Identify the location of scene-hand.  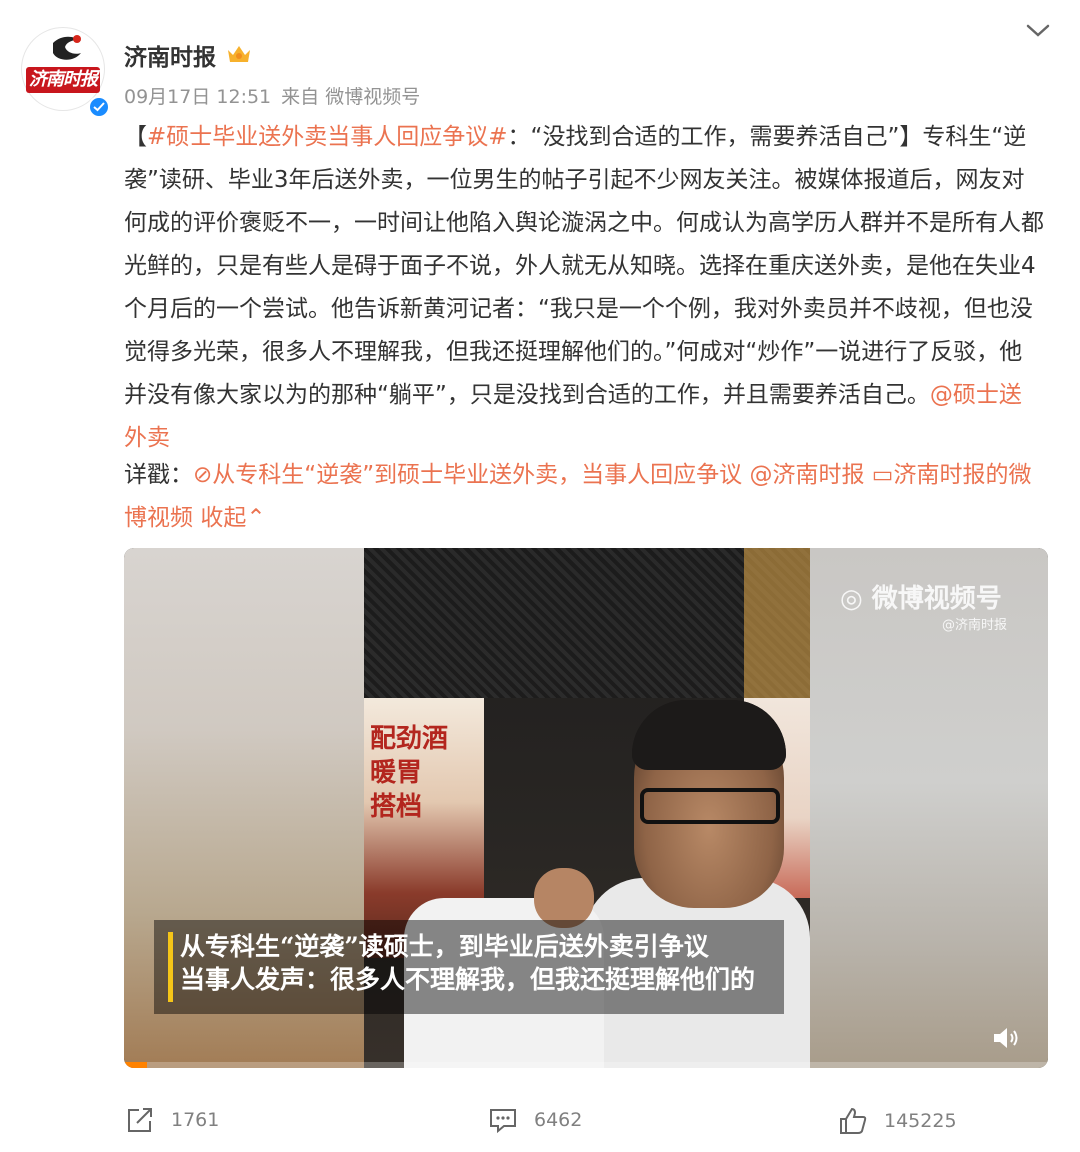
(564, 898).